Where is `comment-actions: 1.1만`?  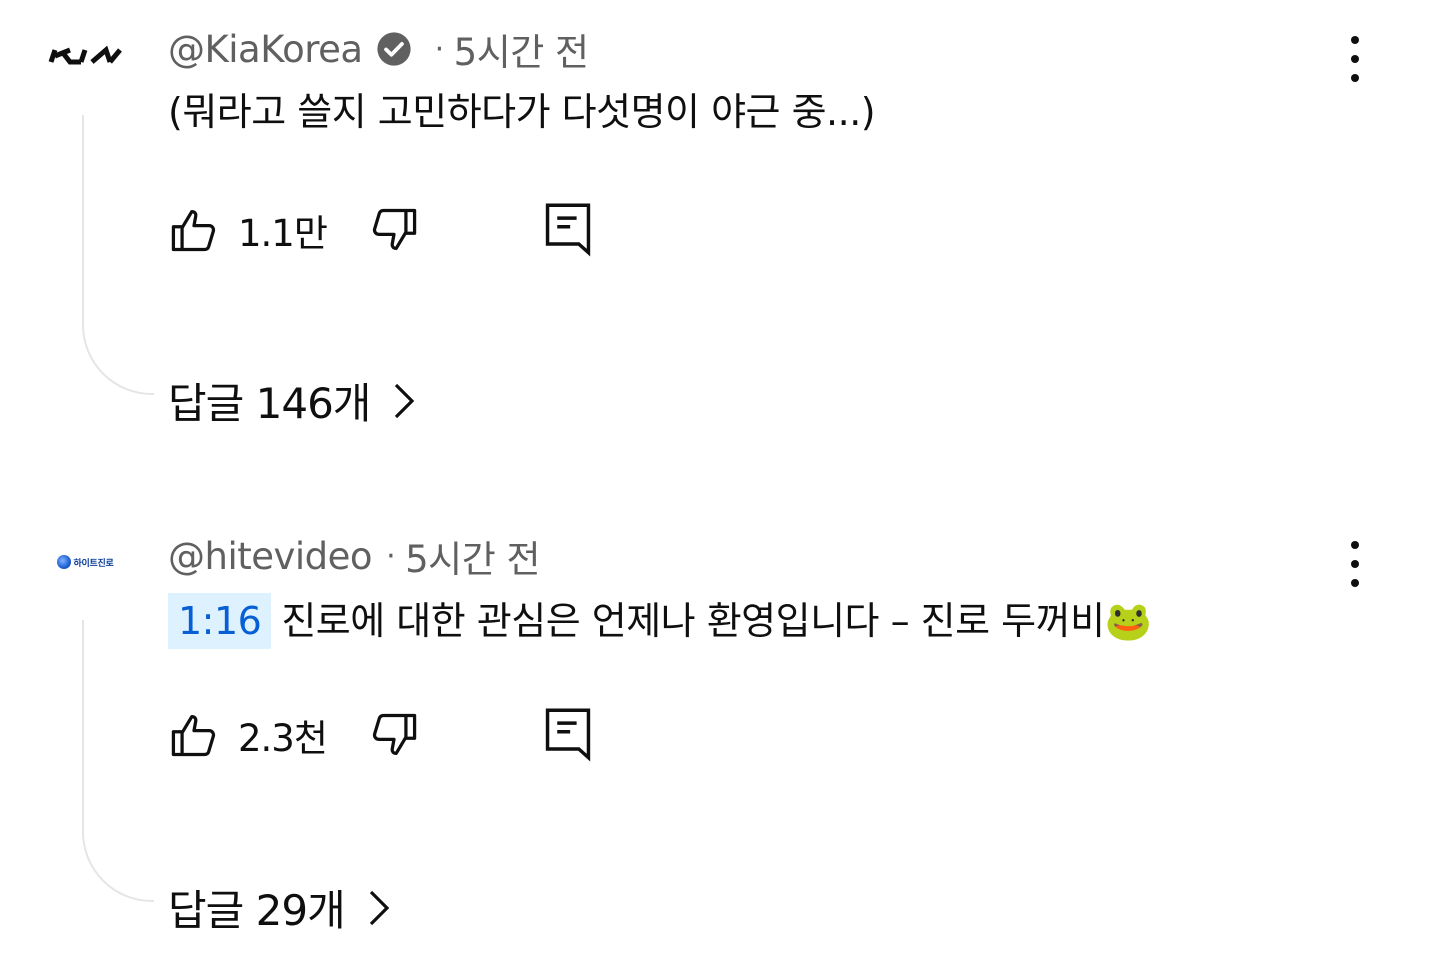
comment-actions: 1.1만 is located at coordinates (418, 230).